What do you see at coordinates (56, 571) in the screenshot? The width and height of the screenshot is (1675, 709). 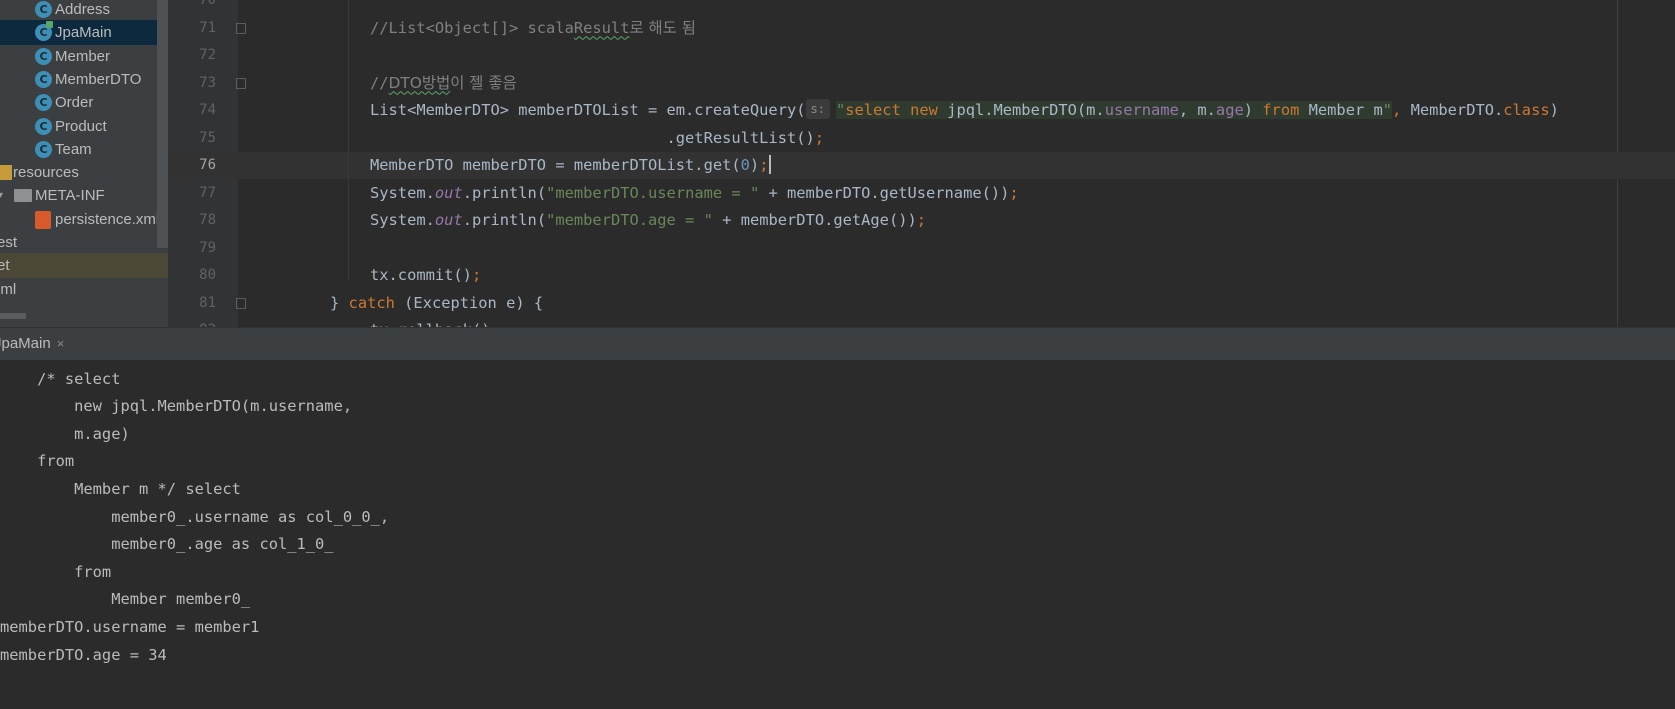 I see `console-line: from` at bounding box center [56, 571].